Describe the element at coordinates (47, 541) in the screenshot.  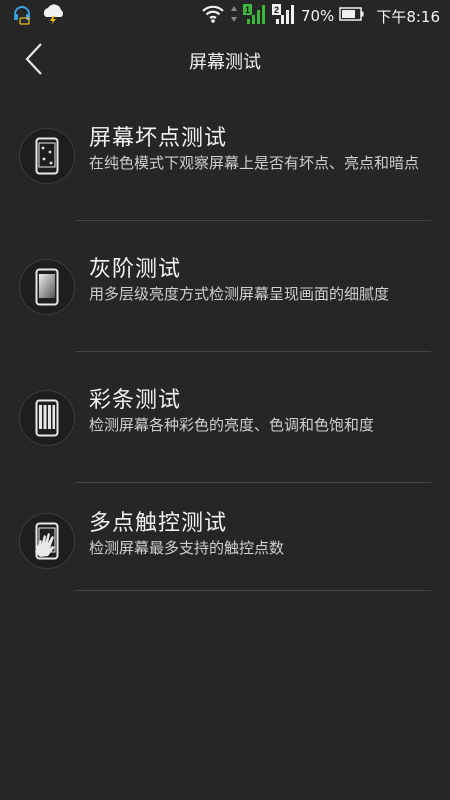
I see `multitouch-phone-icon` at that location.